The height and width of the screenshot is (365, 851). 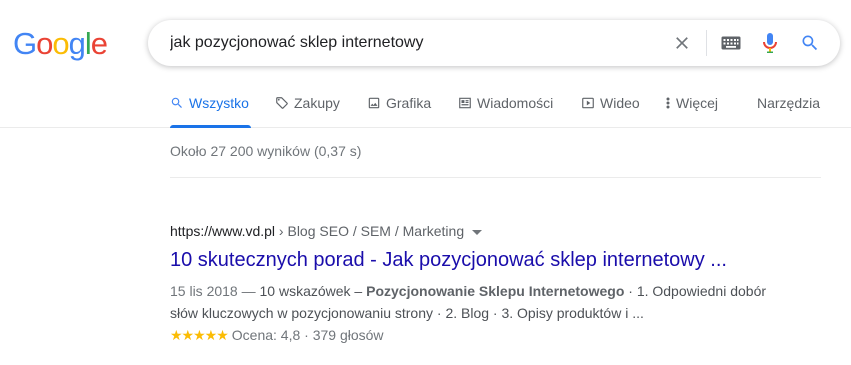 I want to click on search-input, so click(x=410, y=43).